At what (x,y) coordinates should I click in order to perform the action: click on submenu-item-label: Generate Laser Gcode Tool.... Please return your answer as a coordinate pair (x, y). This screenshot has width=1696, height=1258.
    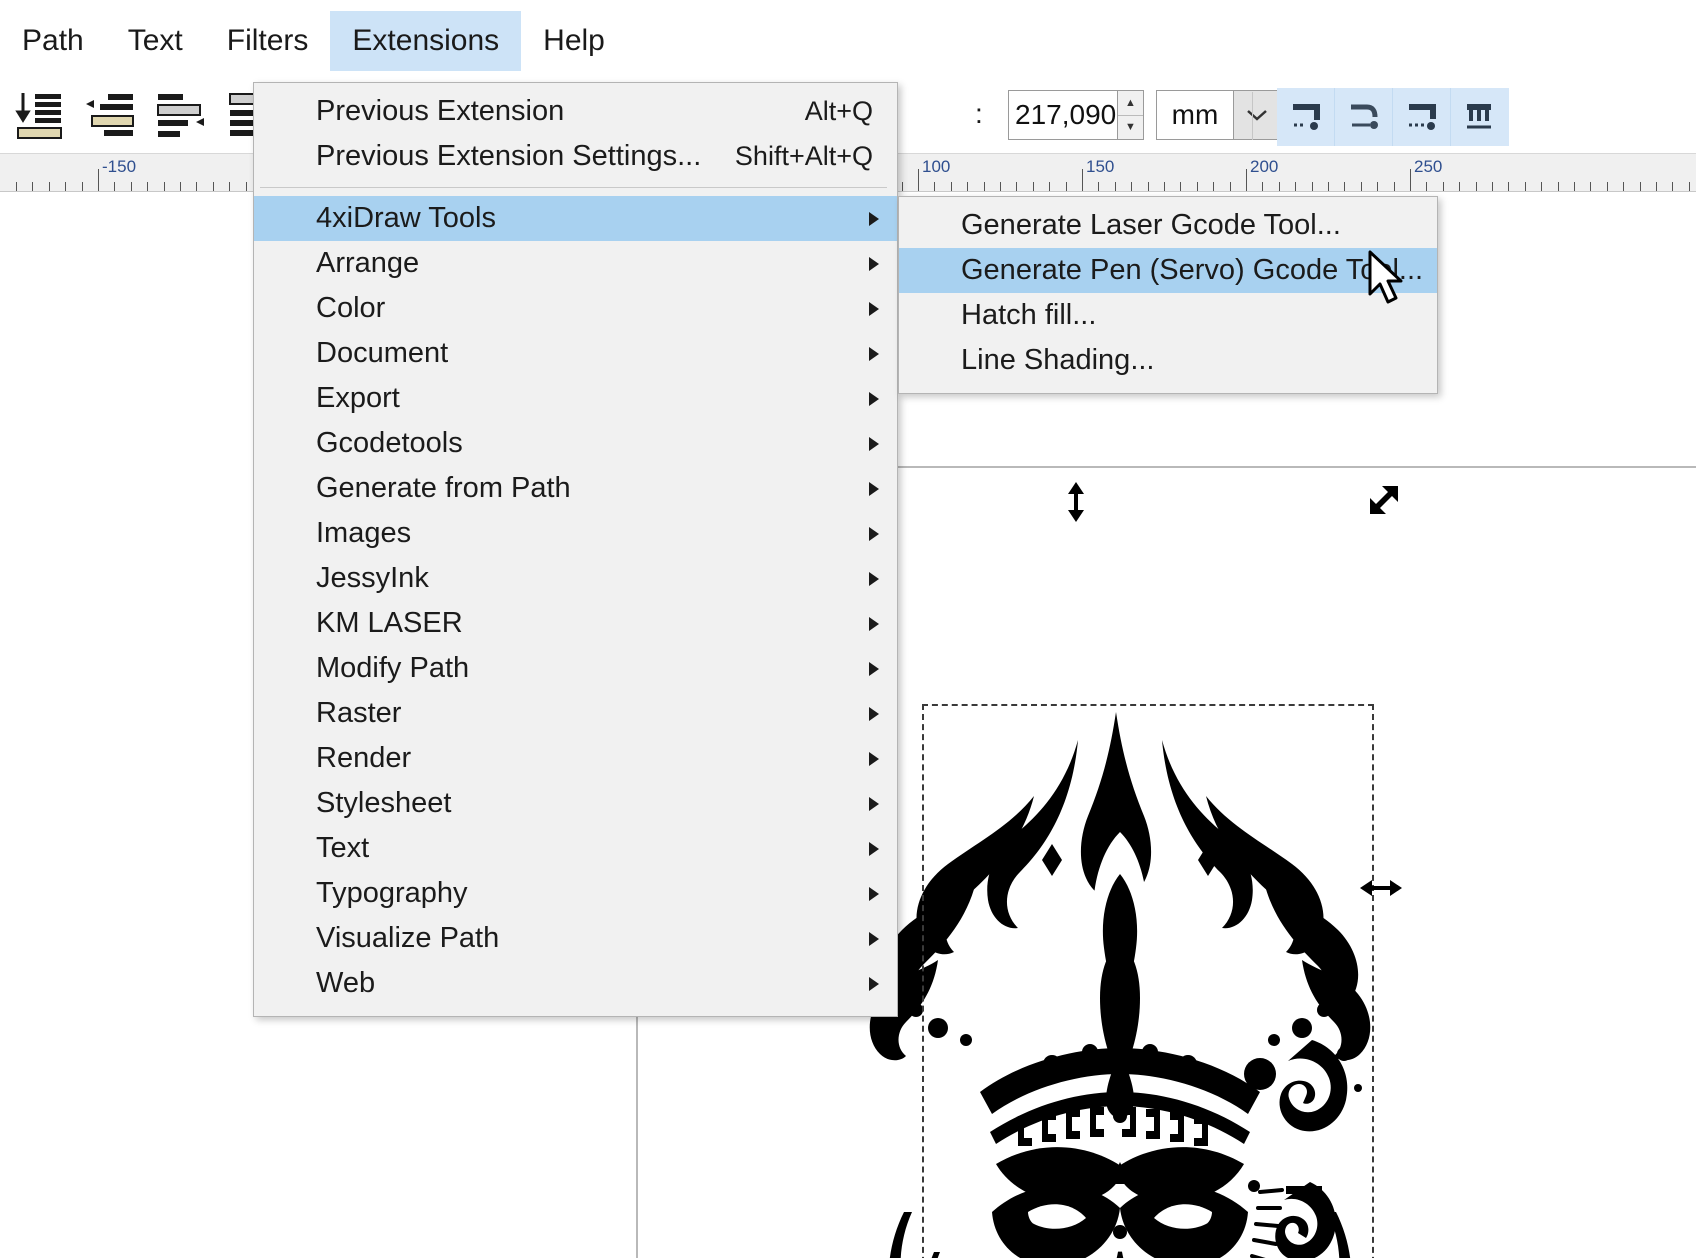
    Looking at the image, I should click on (1151, 225).